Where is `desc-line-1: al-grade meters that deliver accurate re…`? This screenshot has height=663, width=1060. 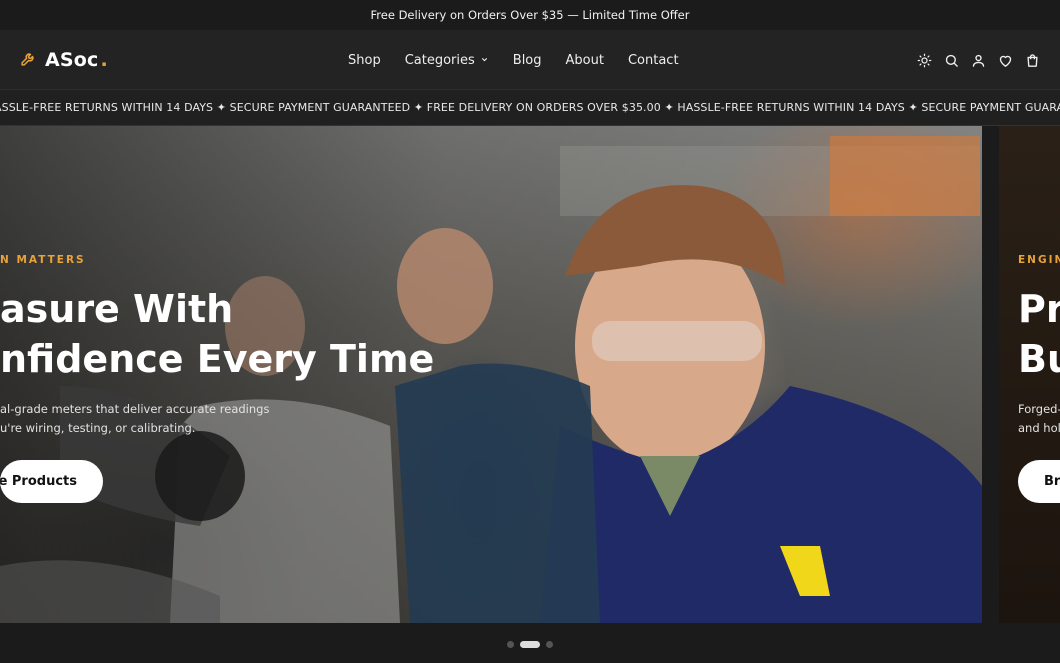
desc-line-1: al-grade meters that deliver accurate re… is located at coordinates (135, 409).